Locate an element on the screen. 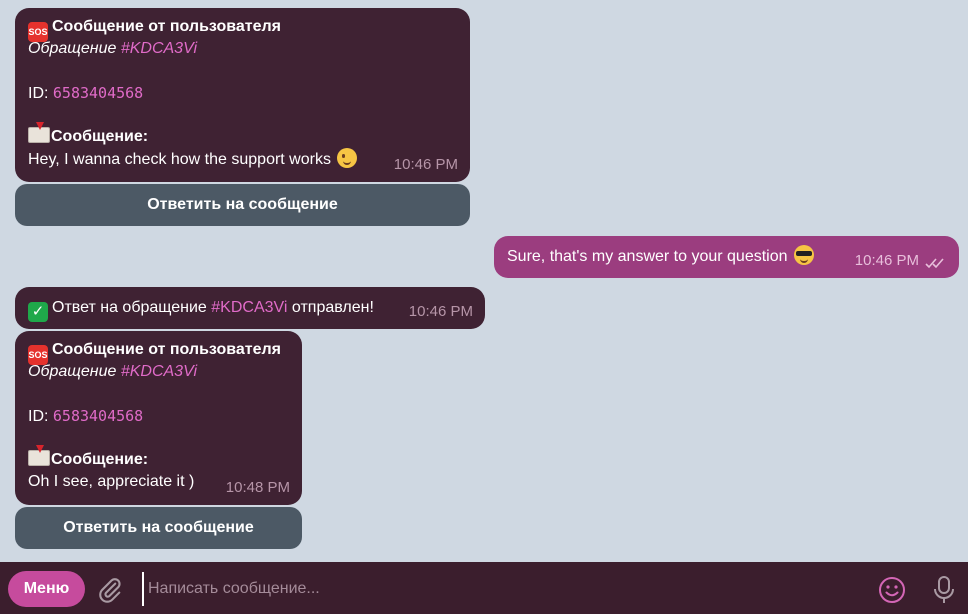  menu-button: Меню is located at coordinates (46, 589).